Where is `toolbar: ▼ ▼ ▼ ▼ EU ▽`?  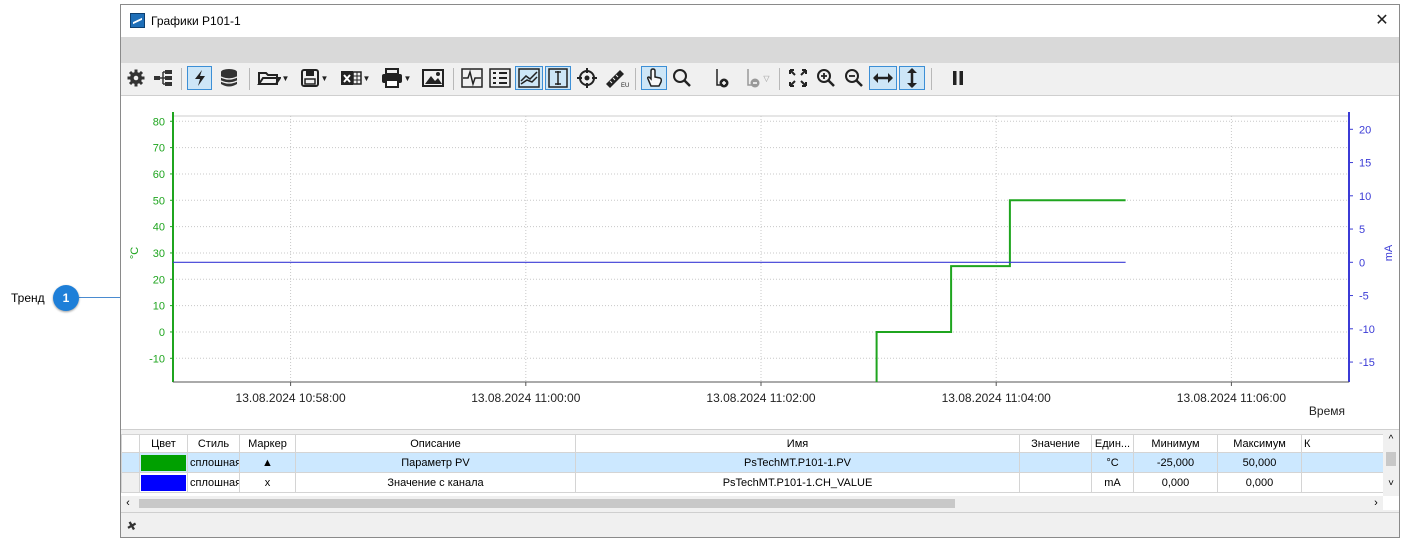 toolbar: ▼ ▼ ▼ ▼ EU ▽ is located at coordinates (760, 79).